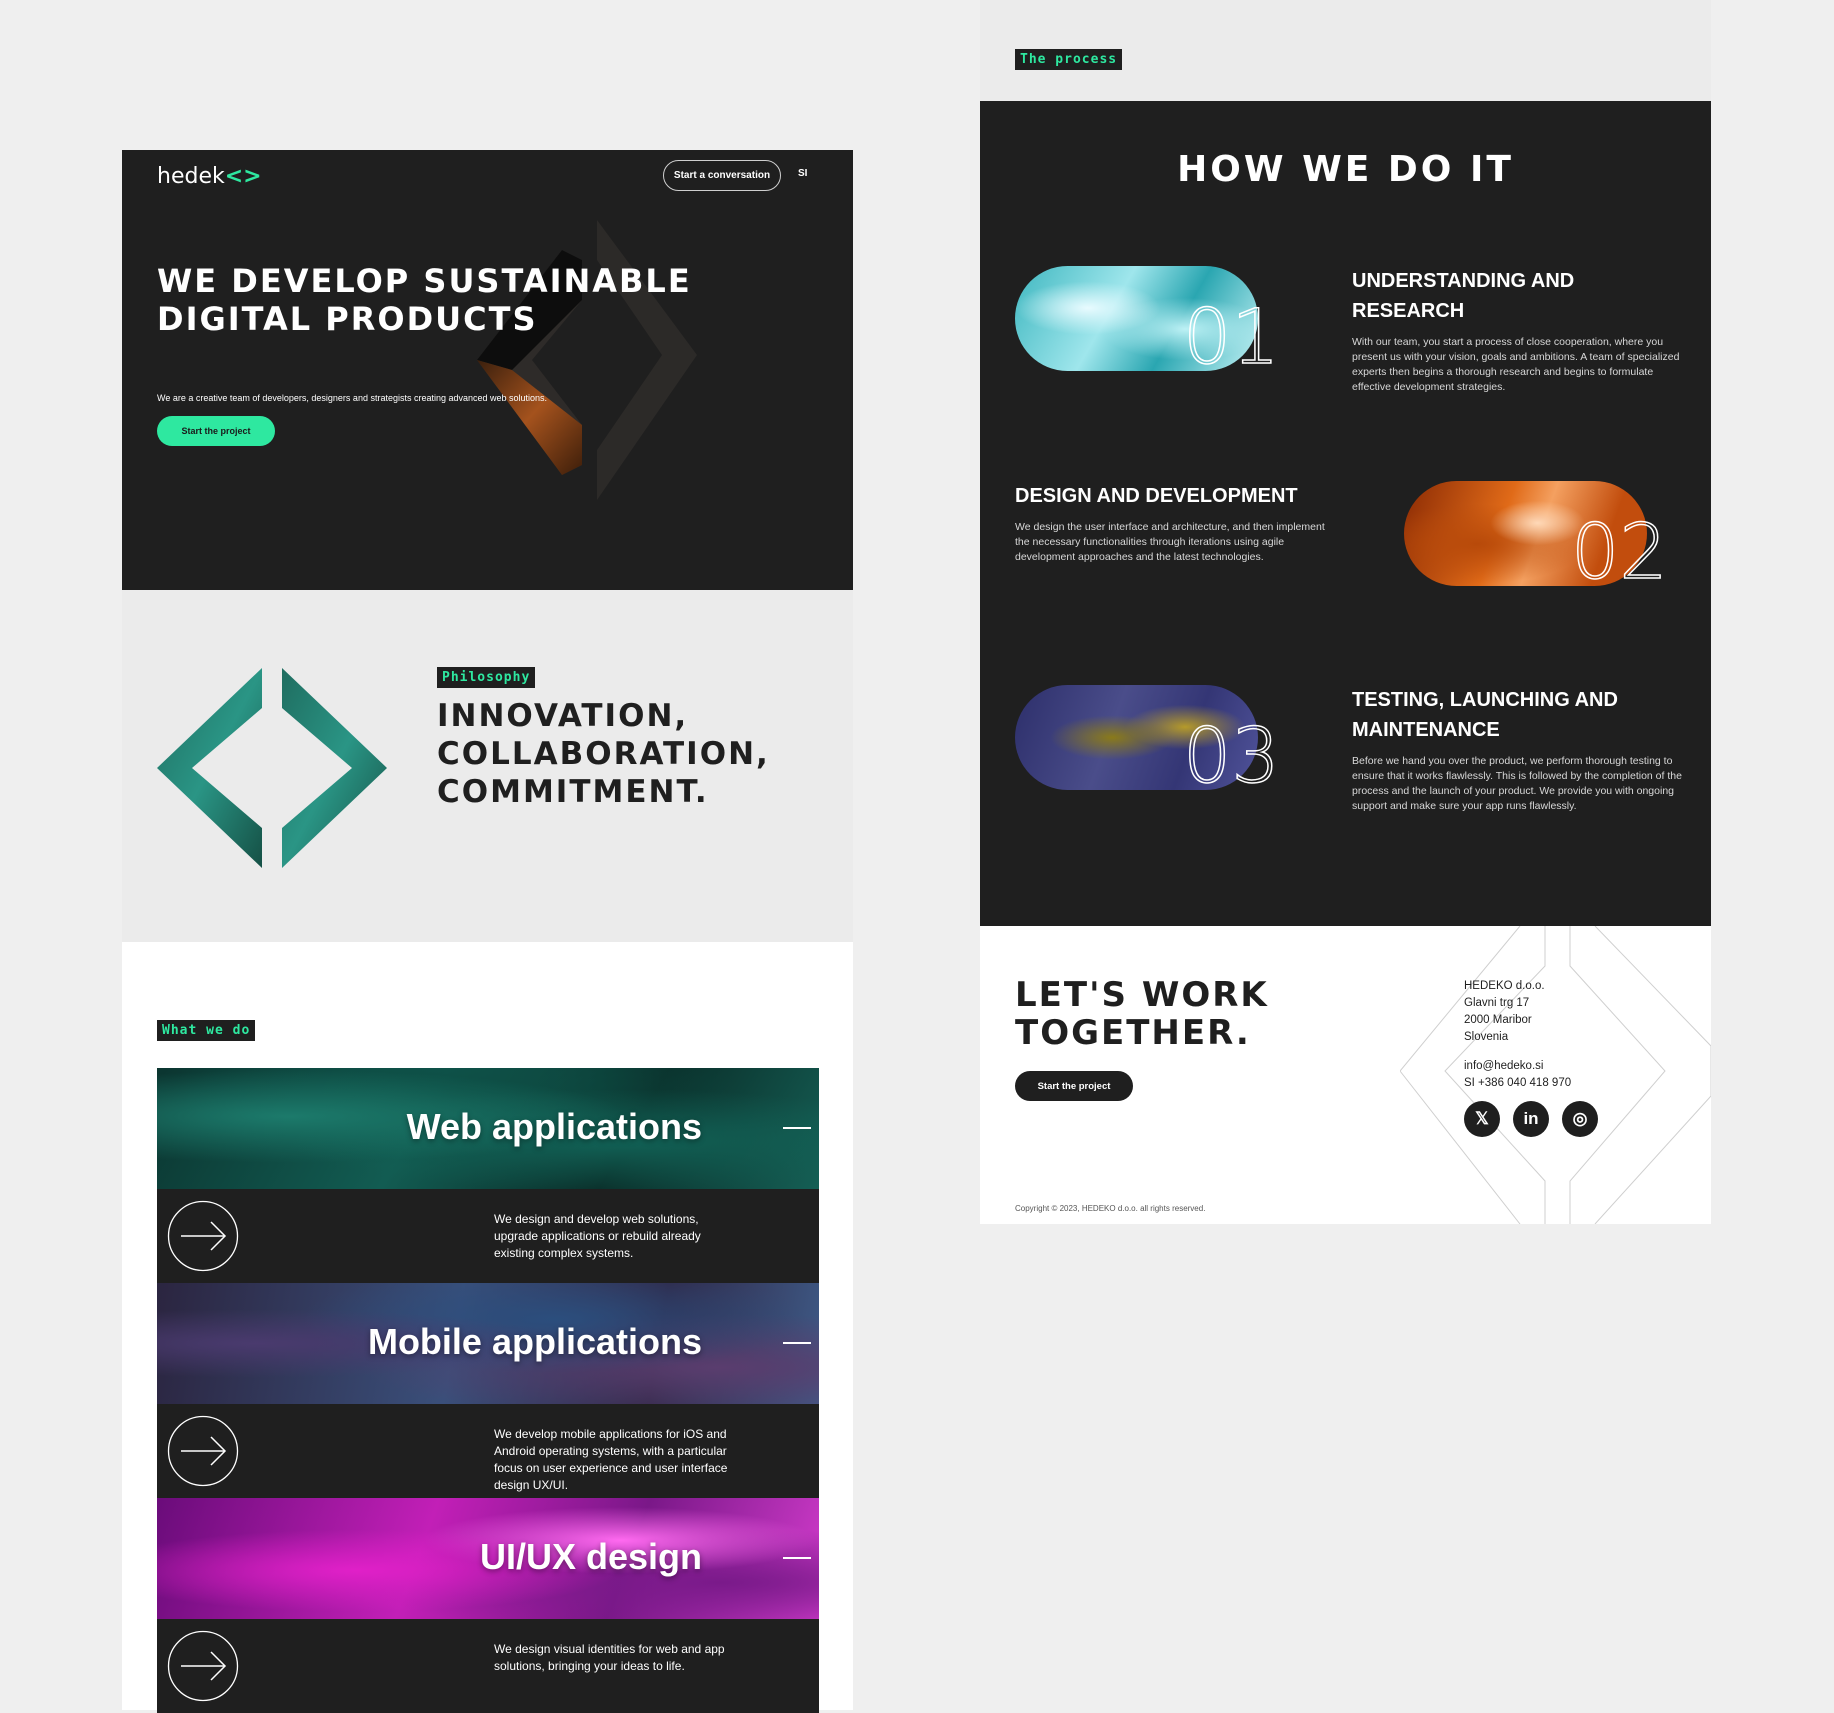 The width and height of the screenshot is (1834, 1713). What do you see at coordinates (191, 176) in the screenshot?
I see `logo-text: hedek` at bounding box center [191, 176].